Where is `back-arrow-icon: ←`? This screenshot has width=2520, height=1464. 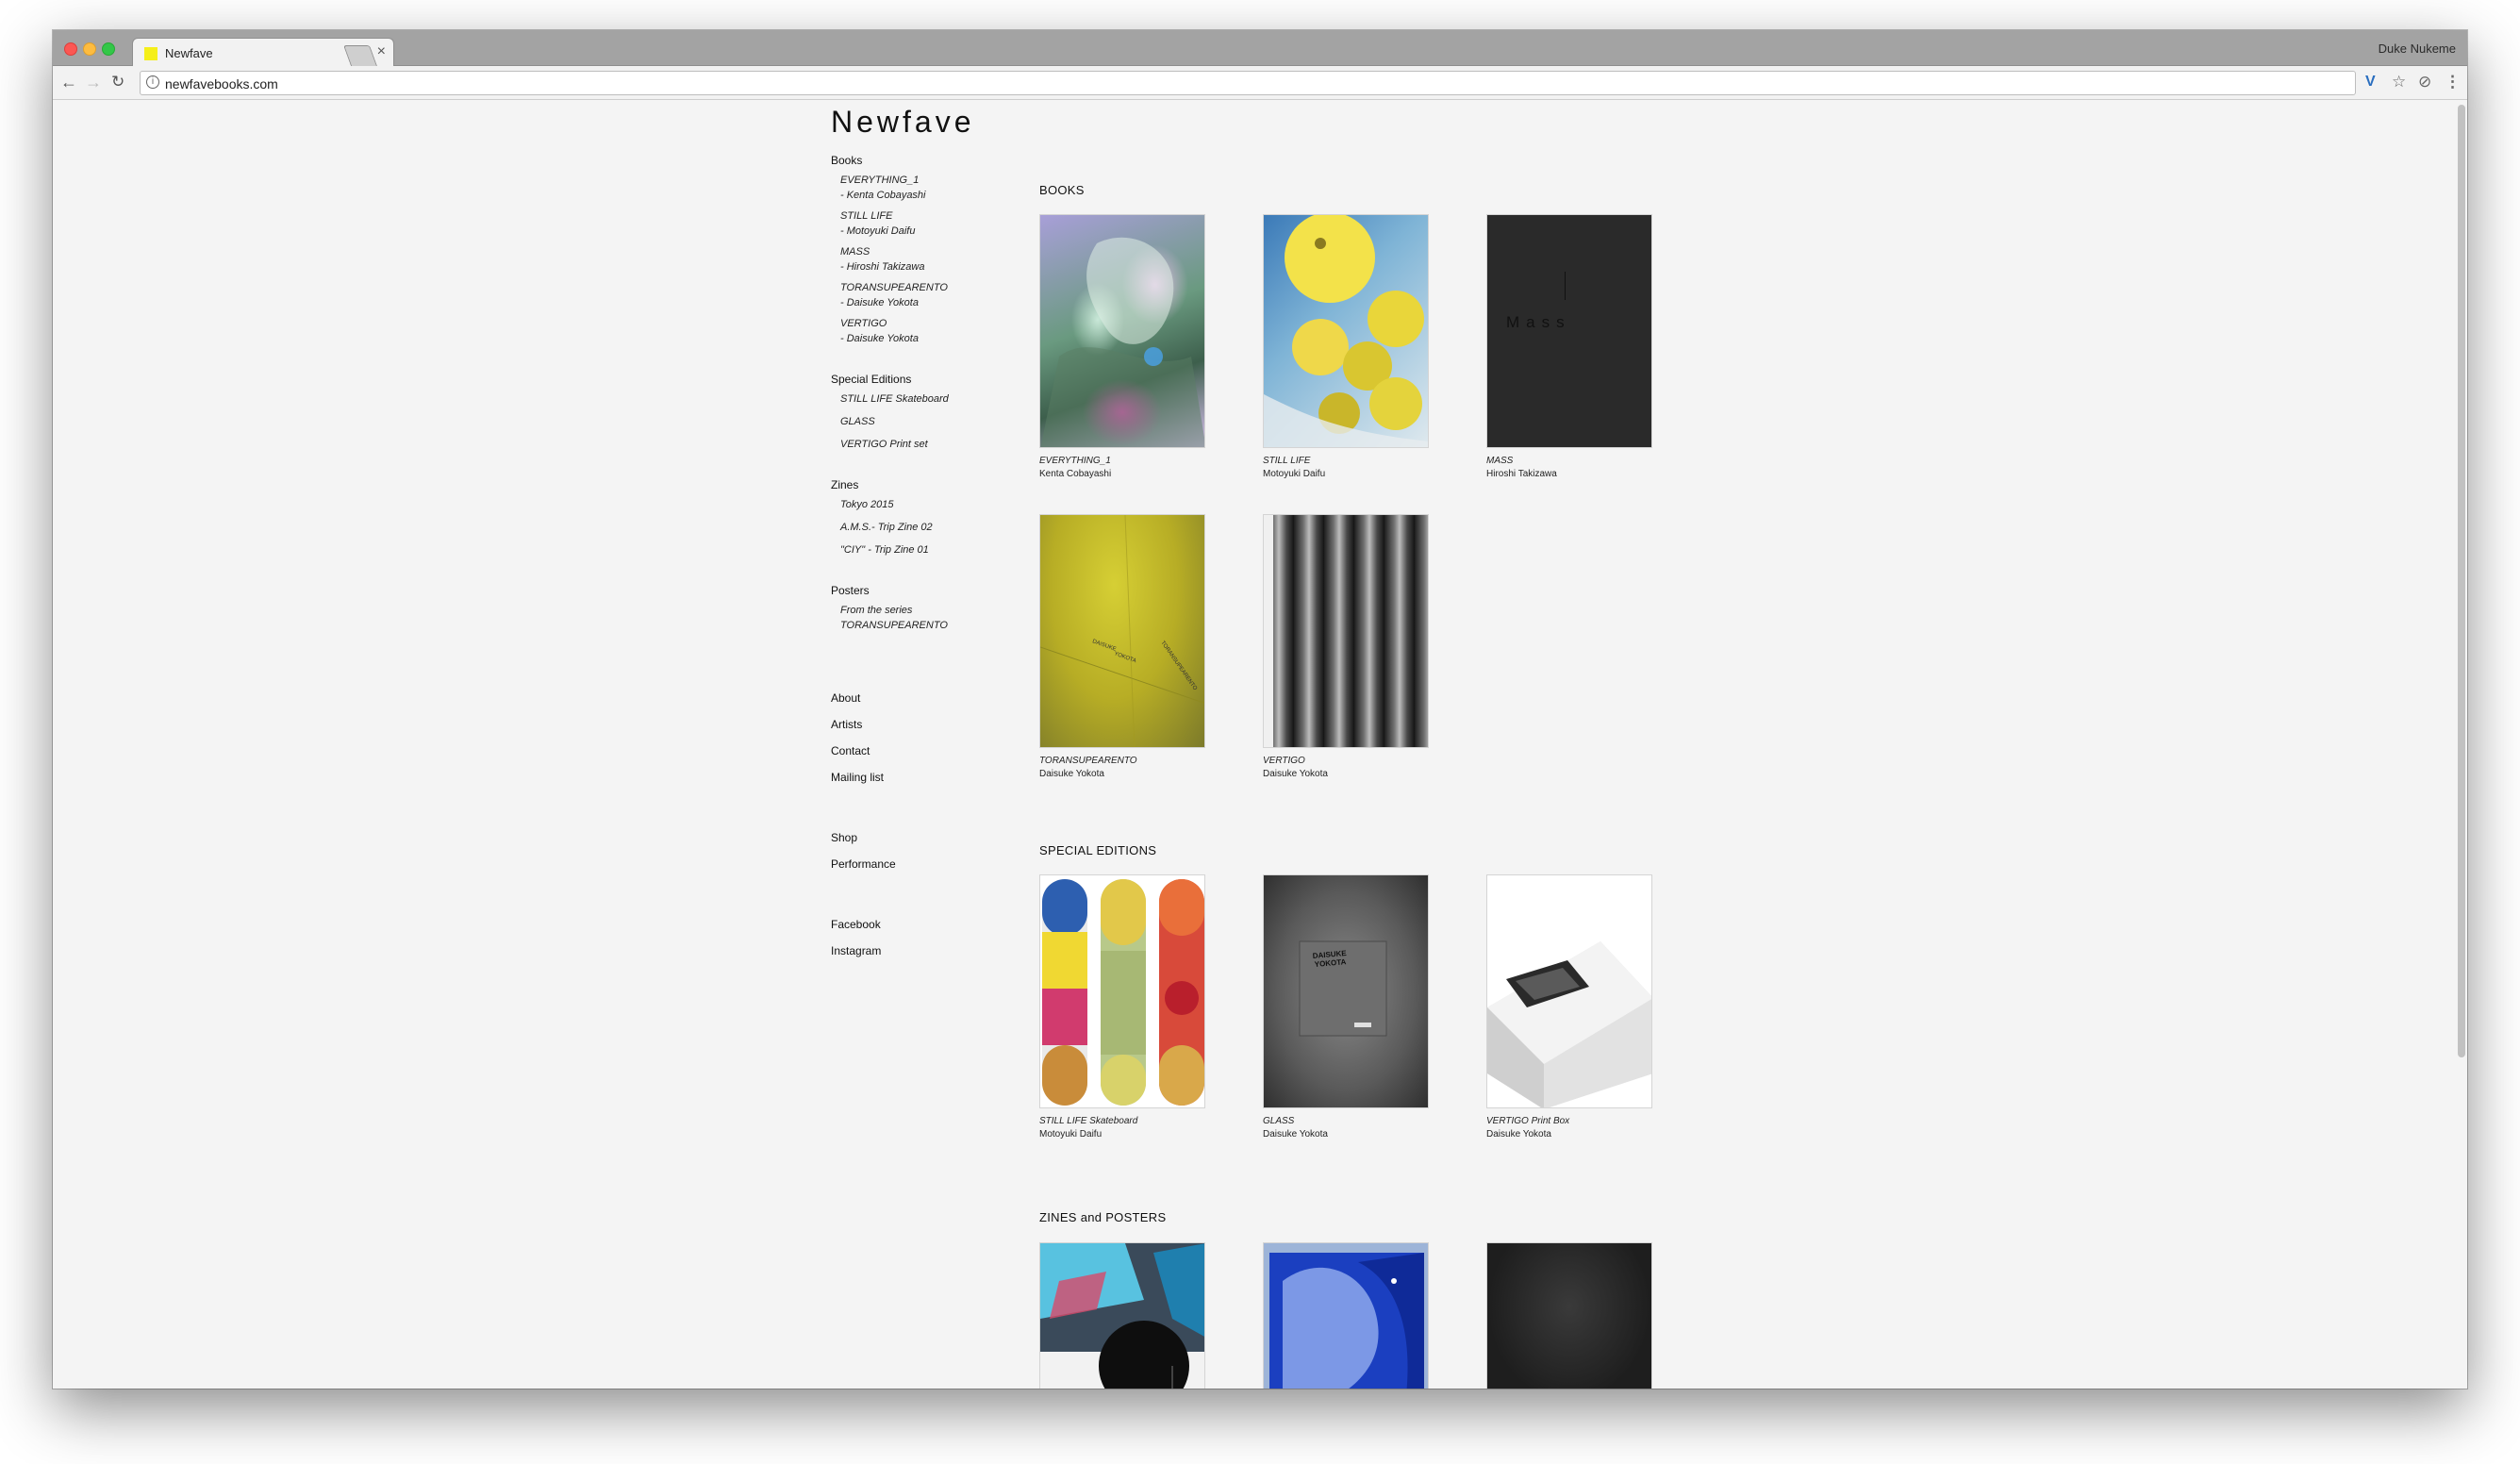 back-arrow-icon: ← is located at coordinates (68, 82).